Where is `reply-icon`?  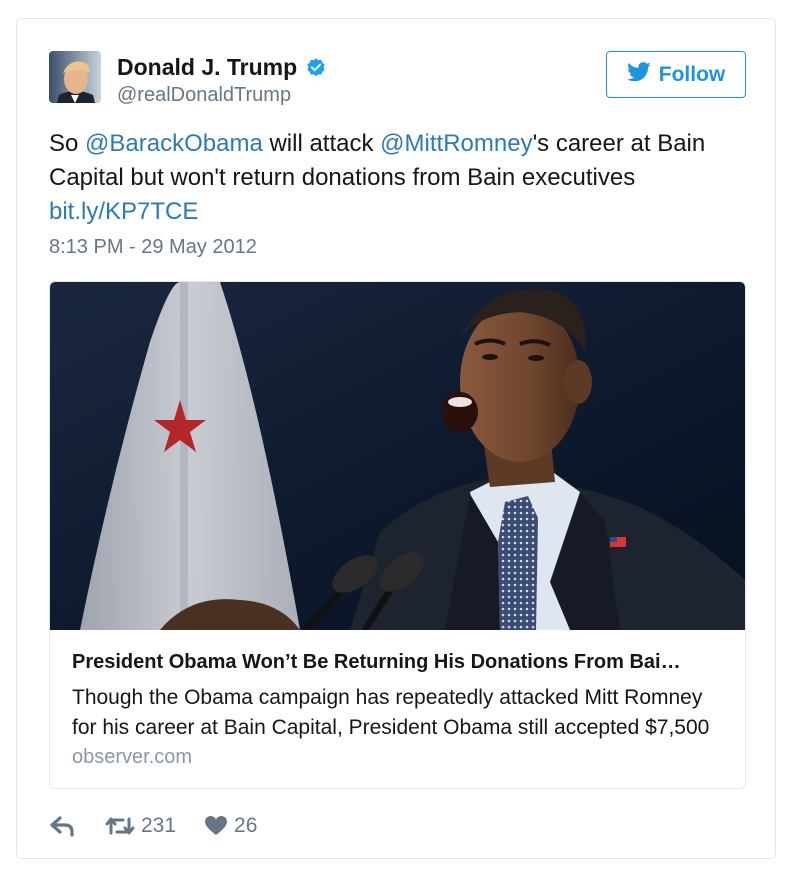 reply-icon is located at coordinates (62, 826).